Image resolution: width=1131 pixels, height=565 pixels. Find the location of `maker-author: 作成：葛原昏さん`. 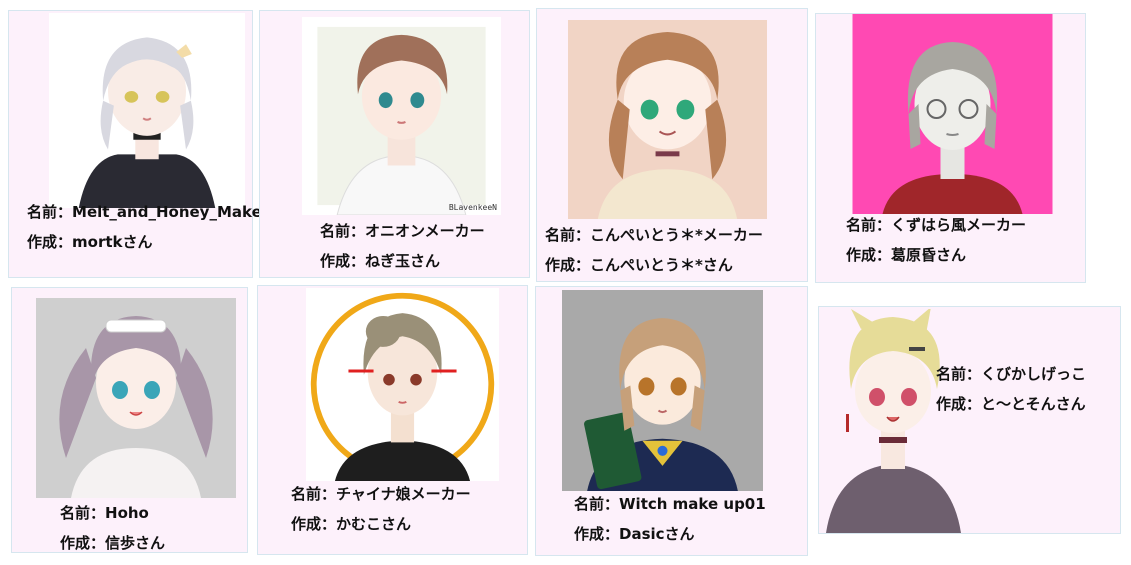

maker-author: 作成：葛原昏さん is located at coordinates (906, 255).